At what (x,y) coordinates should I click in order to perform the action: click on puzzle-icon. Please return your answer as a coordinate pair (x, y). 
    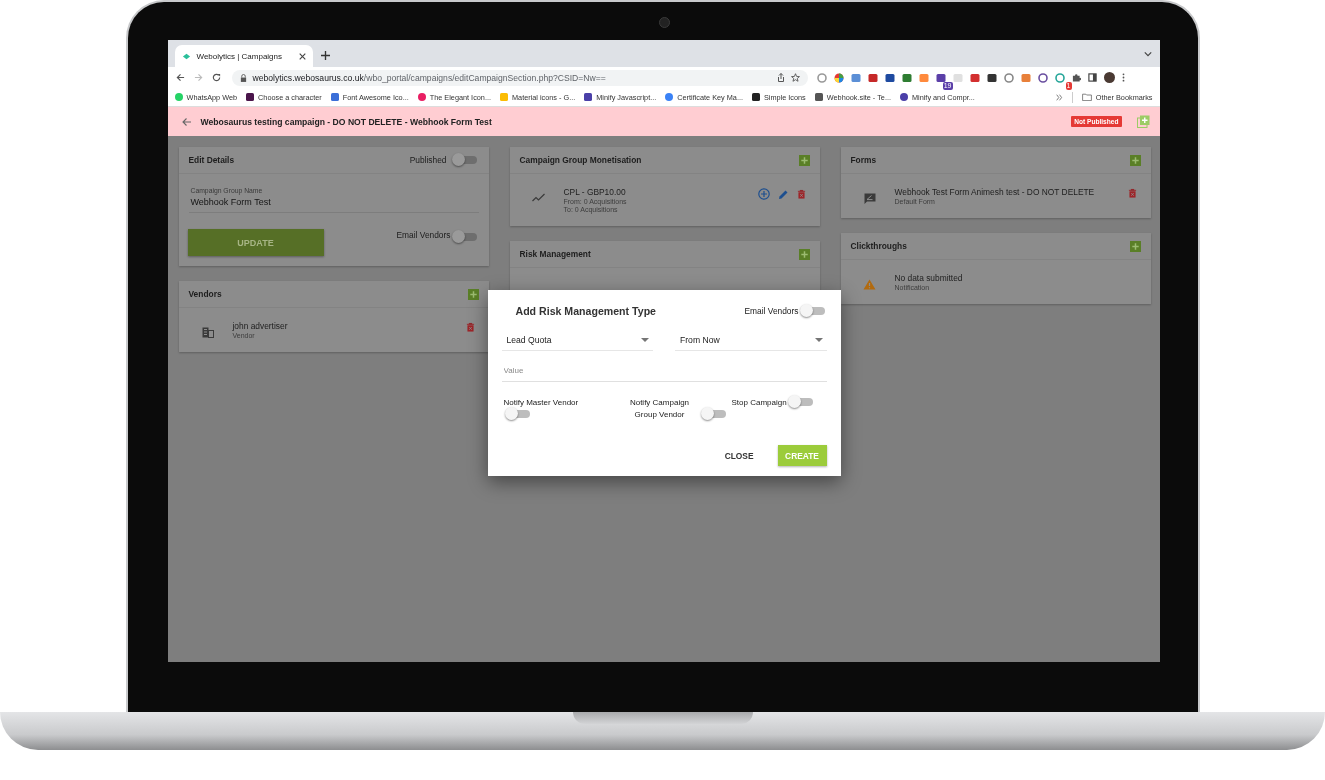
    Looking at the image, I should click on (1076, 77).